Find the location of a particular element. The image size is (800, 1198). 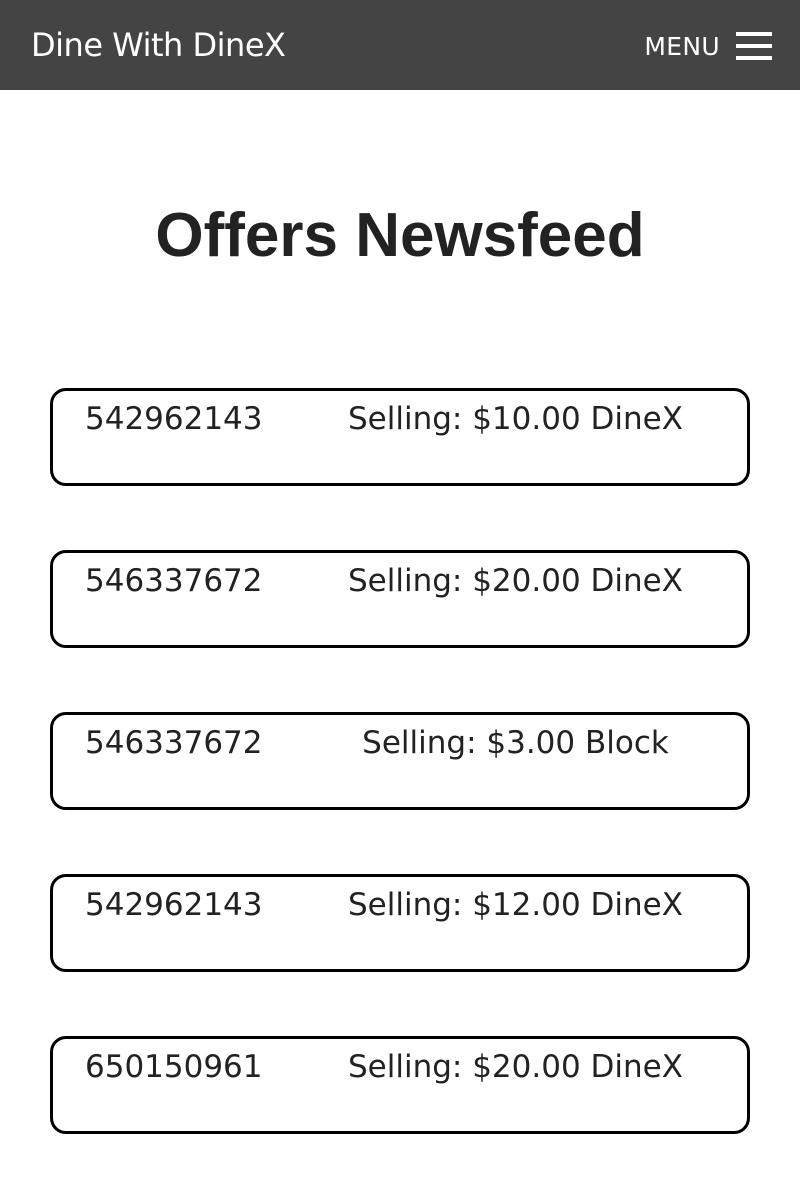

hamburger-icon is located at coordinates (754, 46).